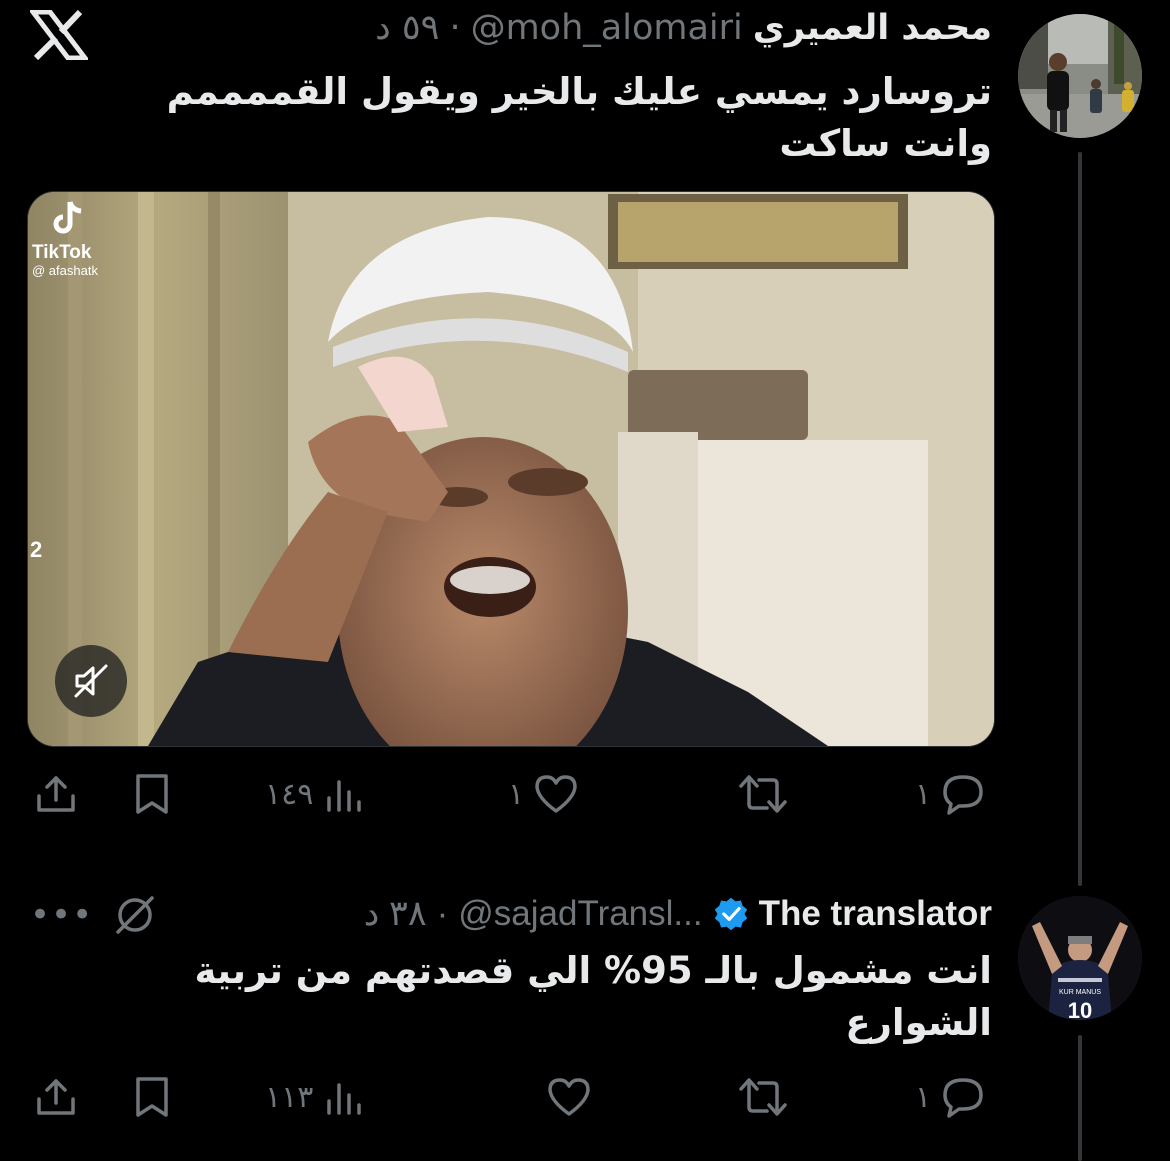 This screenshot has width=1170, height=1161. I want to click on x-logo-icon, so click(59, 36).